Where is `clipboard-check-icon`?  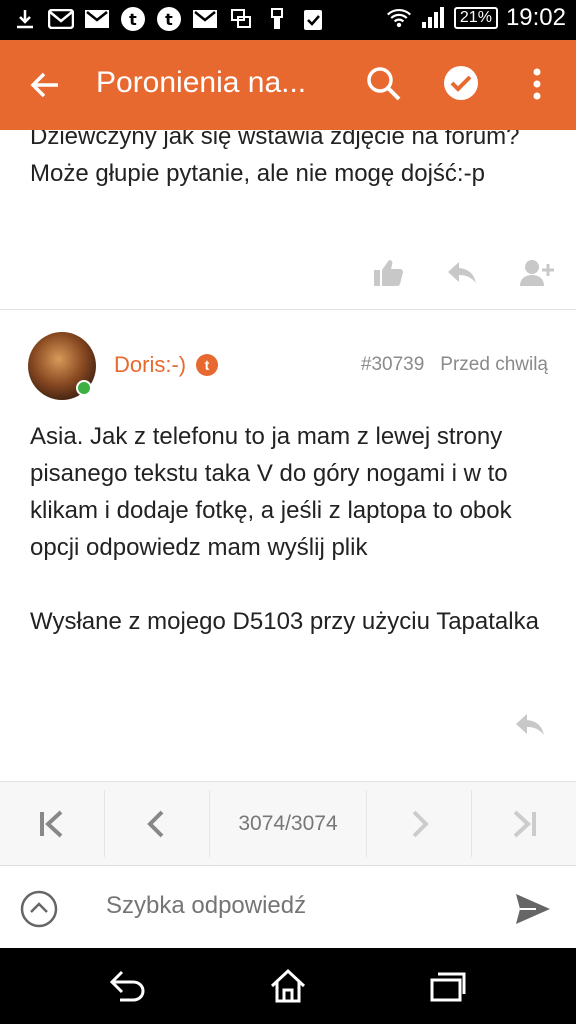
clipboard-check-icon is located at coordinates (313, 19).